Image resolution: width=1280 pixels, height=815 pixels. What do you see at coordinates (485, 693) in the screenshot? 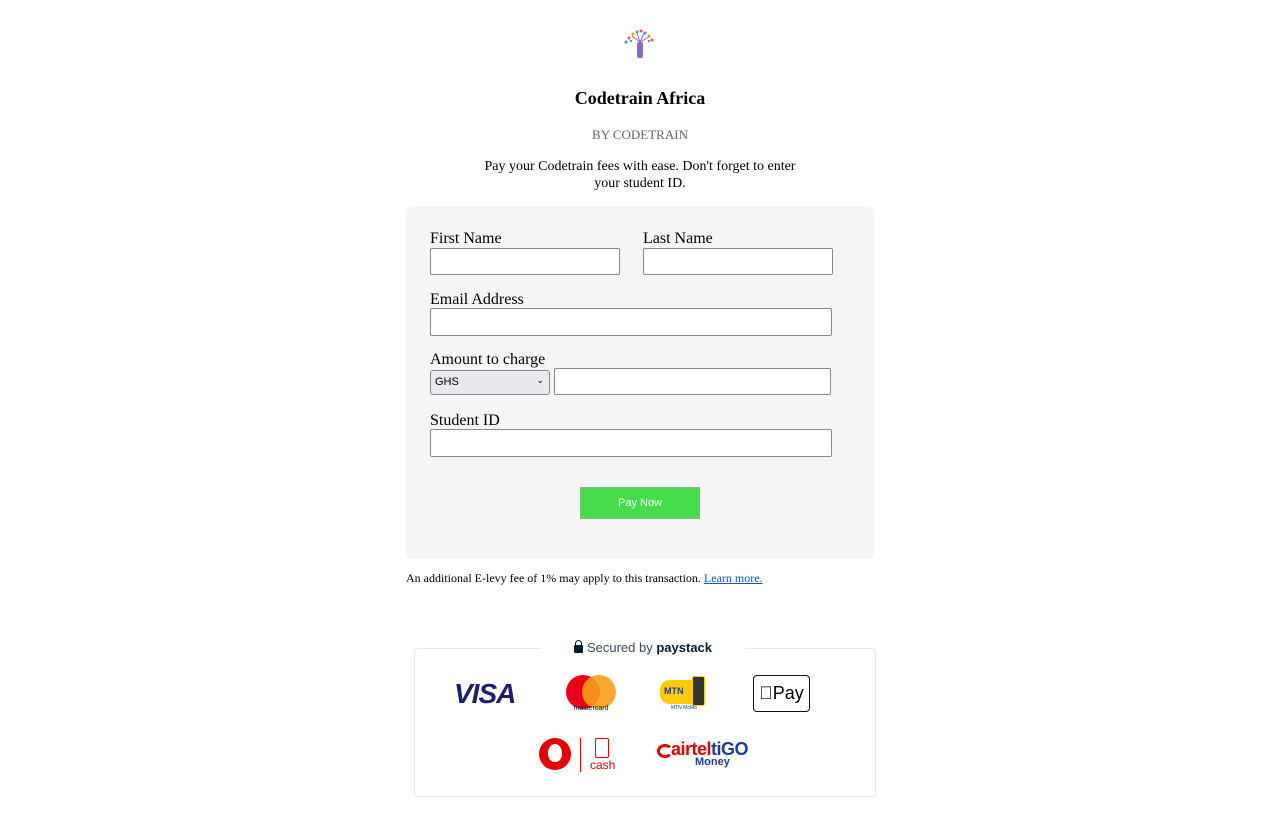
I see `visa-logo-icon: VISA` at bounding box center [485, 693].